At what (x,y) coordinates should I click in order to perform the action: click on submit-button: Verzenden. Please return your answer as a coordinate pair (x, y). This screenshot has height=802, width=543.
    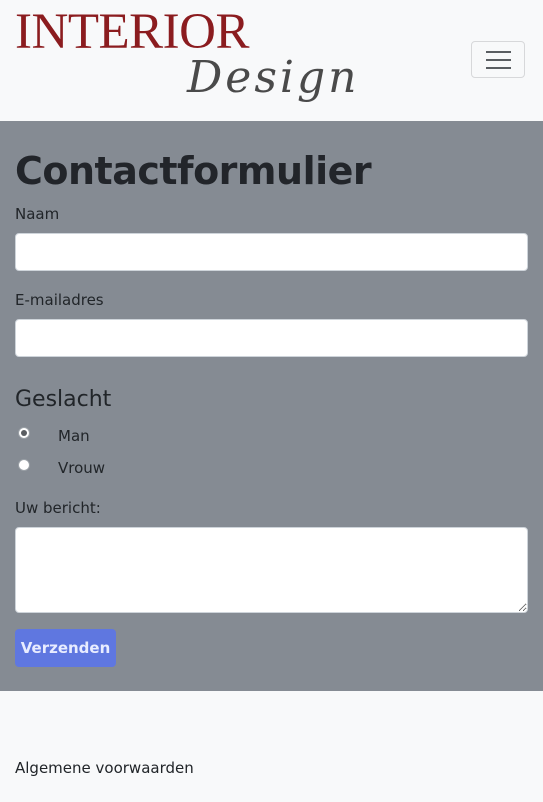
    Looking at the image, I should click on (65, 648).